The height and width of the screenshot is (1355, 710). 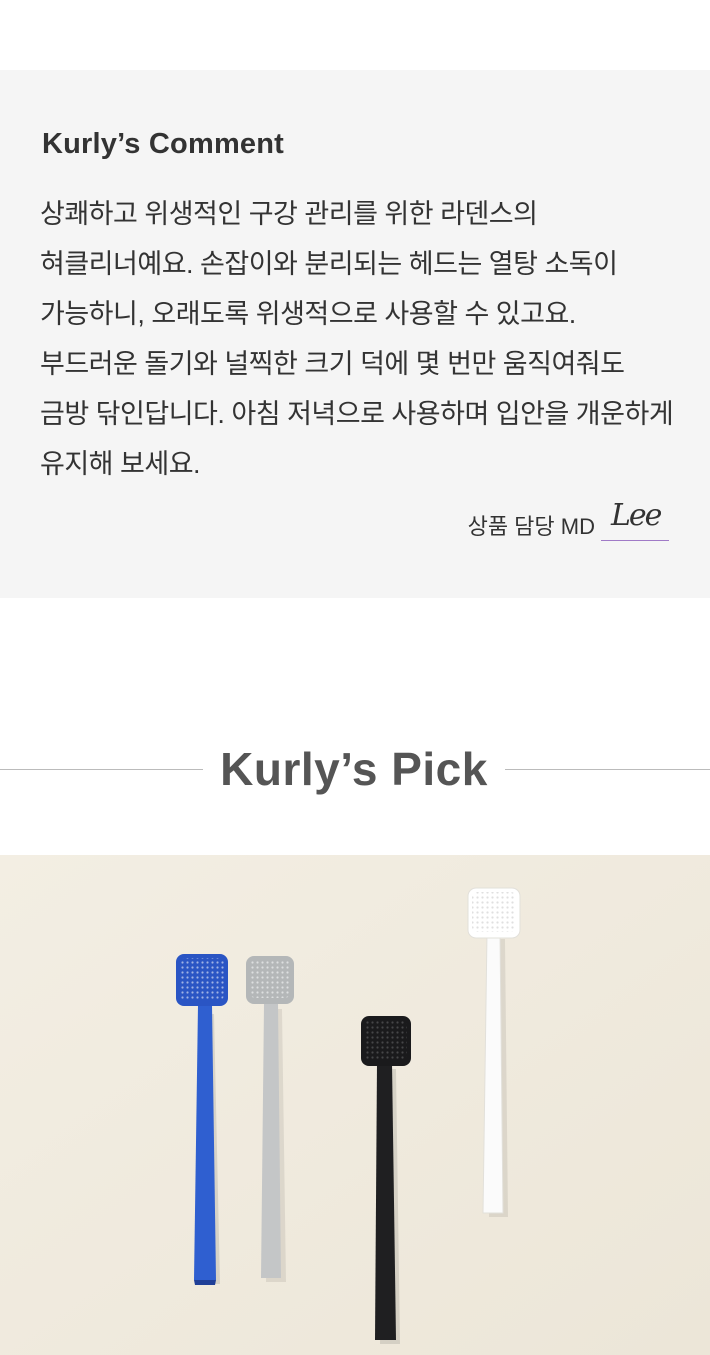 I want to click on heading-divider-left, so click(x=101, y=769).